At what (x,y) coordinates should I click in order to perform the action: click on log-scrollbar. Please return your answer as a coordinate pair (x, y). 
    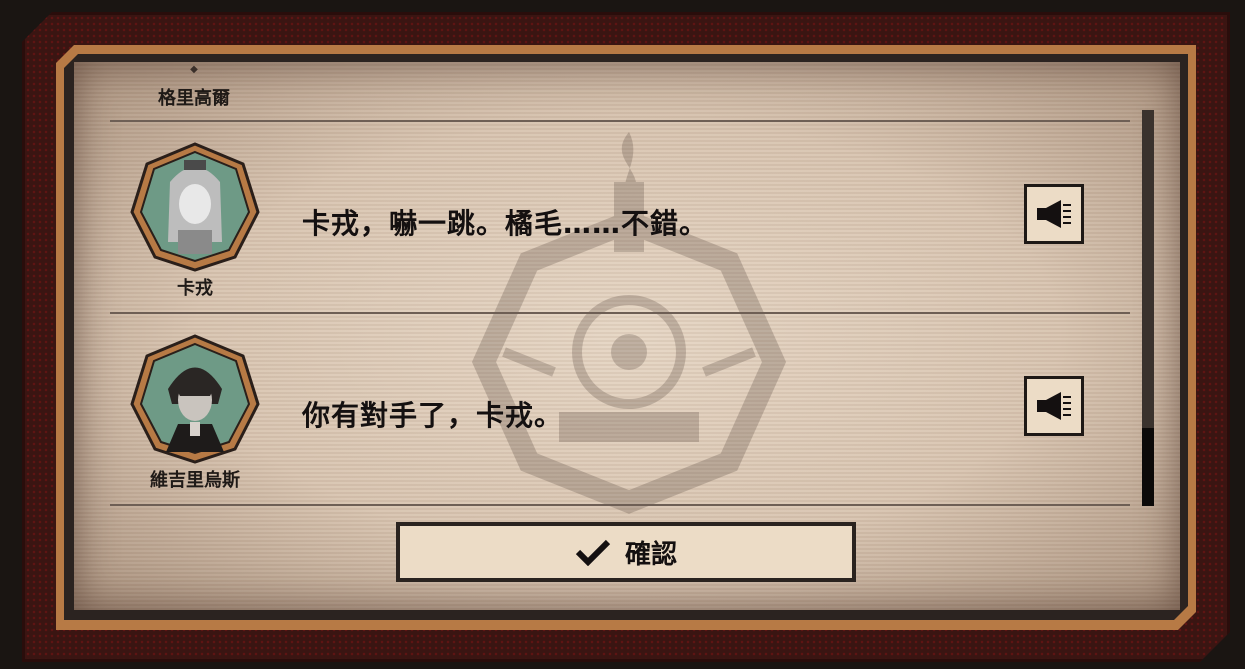
    Looking at the image, I should click on (1148, 308).